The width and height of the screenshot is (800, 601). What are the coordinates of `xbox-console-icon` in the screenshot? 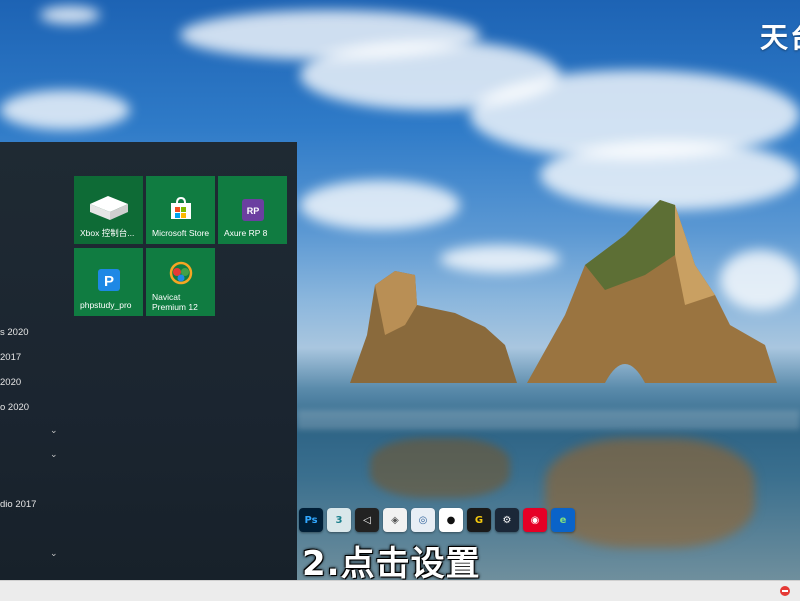 It's located at (108, 208).